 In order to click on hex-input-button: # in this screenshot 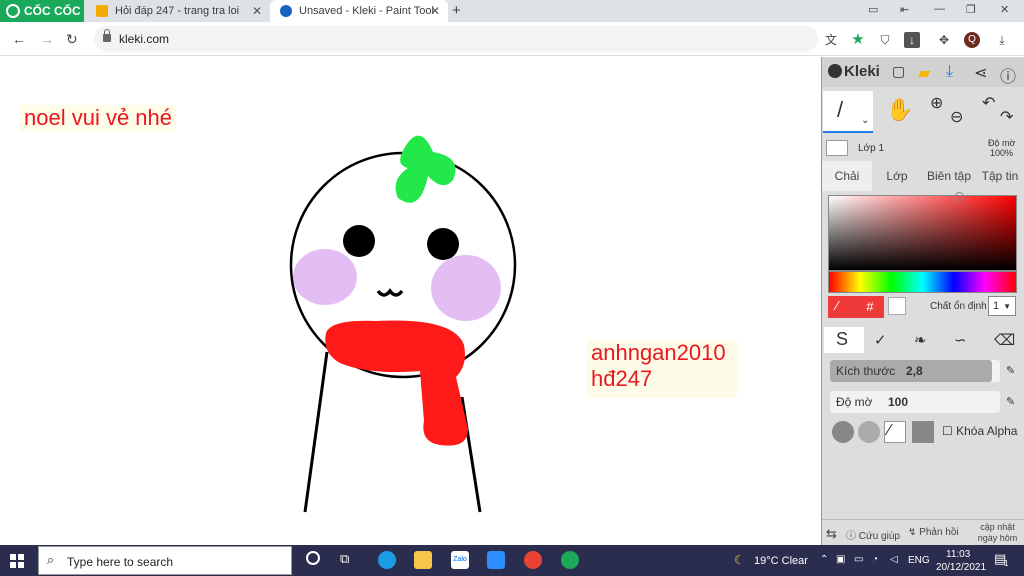, I will do `click(870, 307)`.